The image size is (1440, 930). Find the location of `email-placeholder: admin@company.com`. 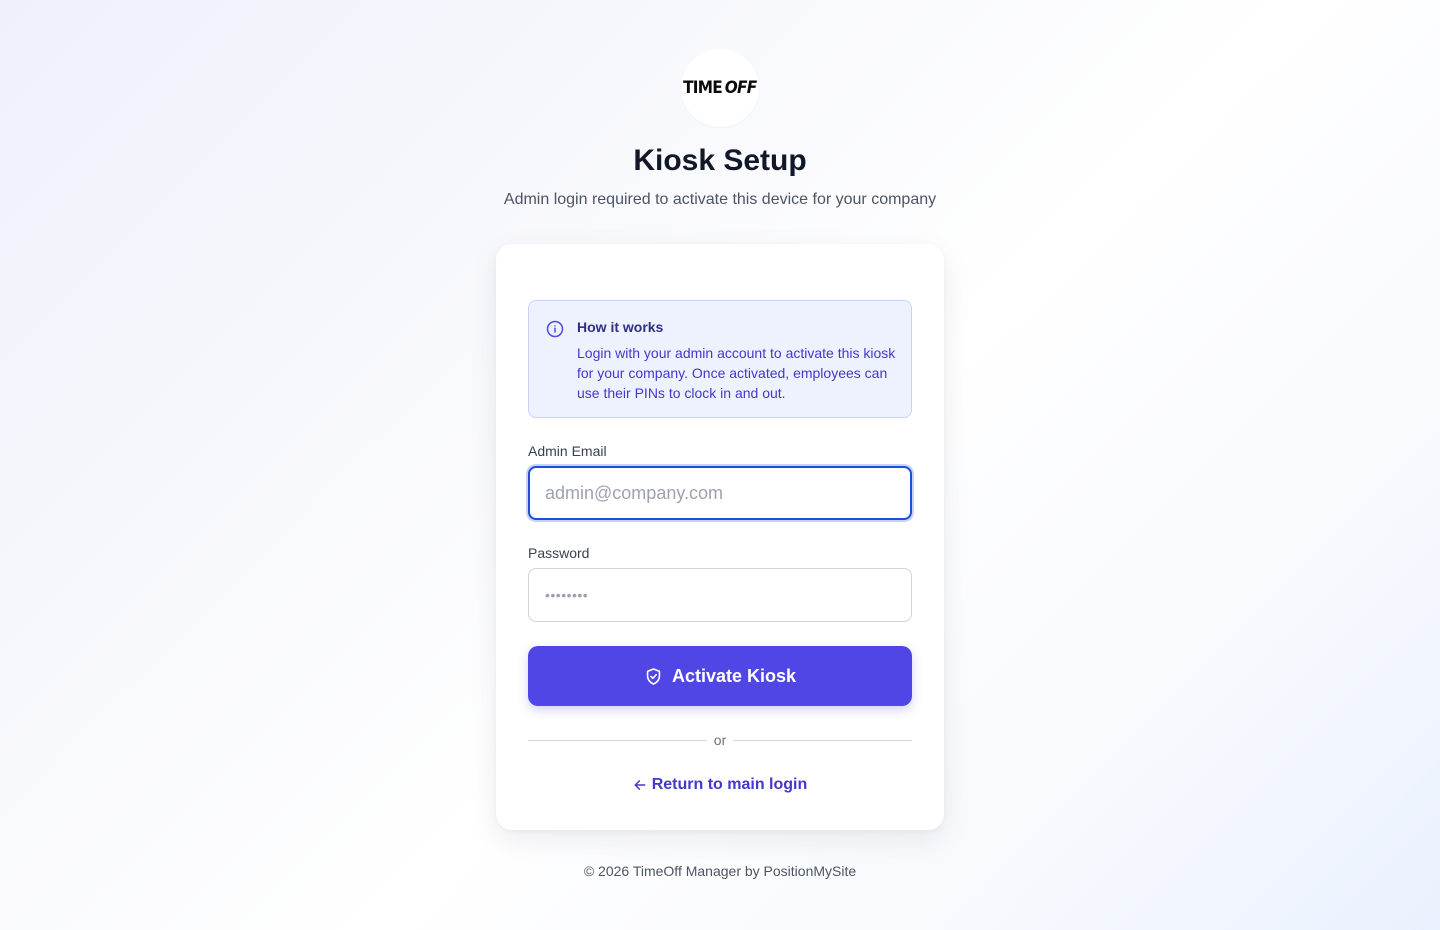

email-placeholder: admin@company.com is located at coordinates (634, 492).